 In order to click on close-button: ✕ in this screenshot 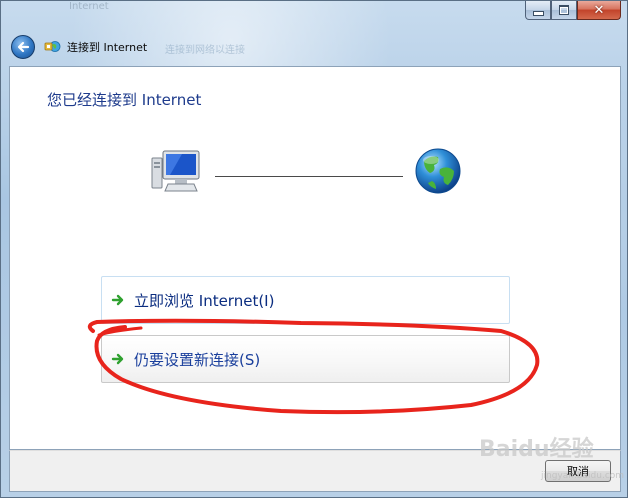, I will do `click(599, 10)`.